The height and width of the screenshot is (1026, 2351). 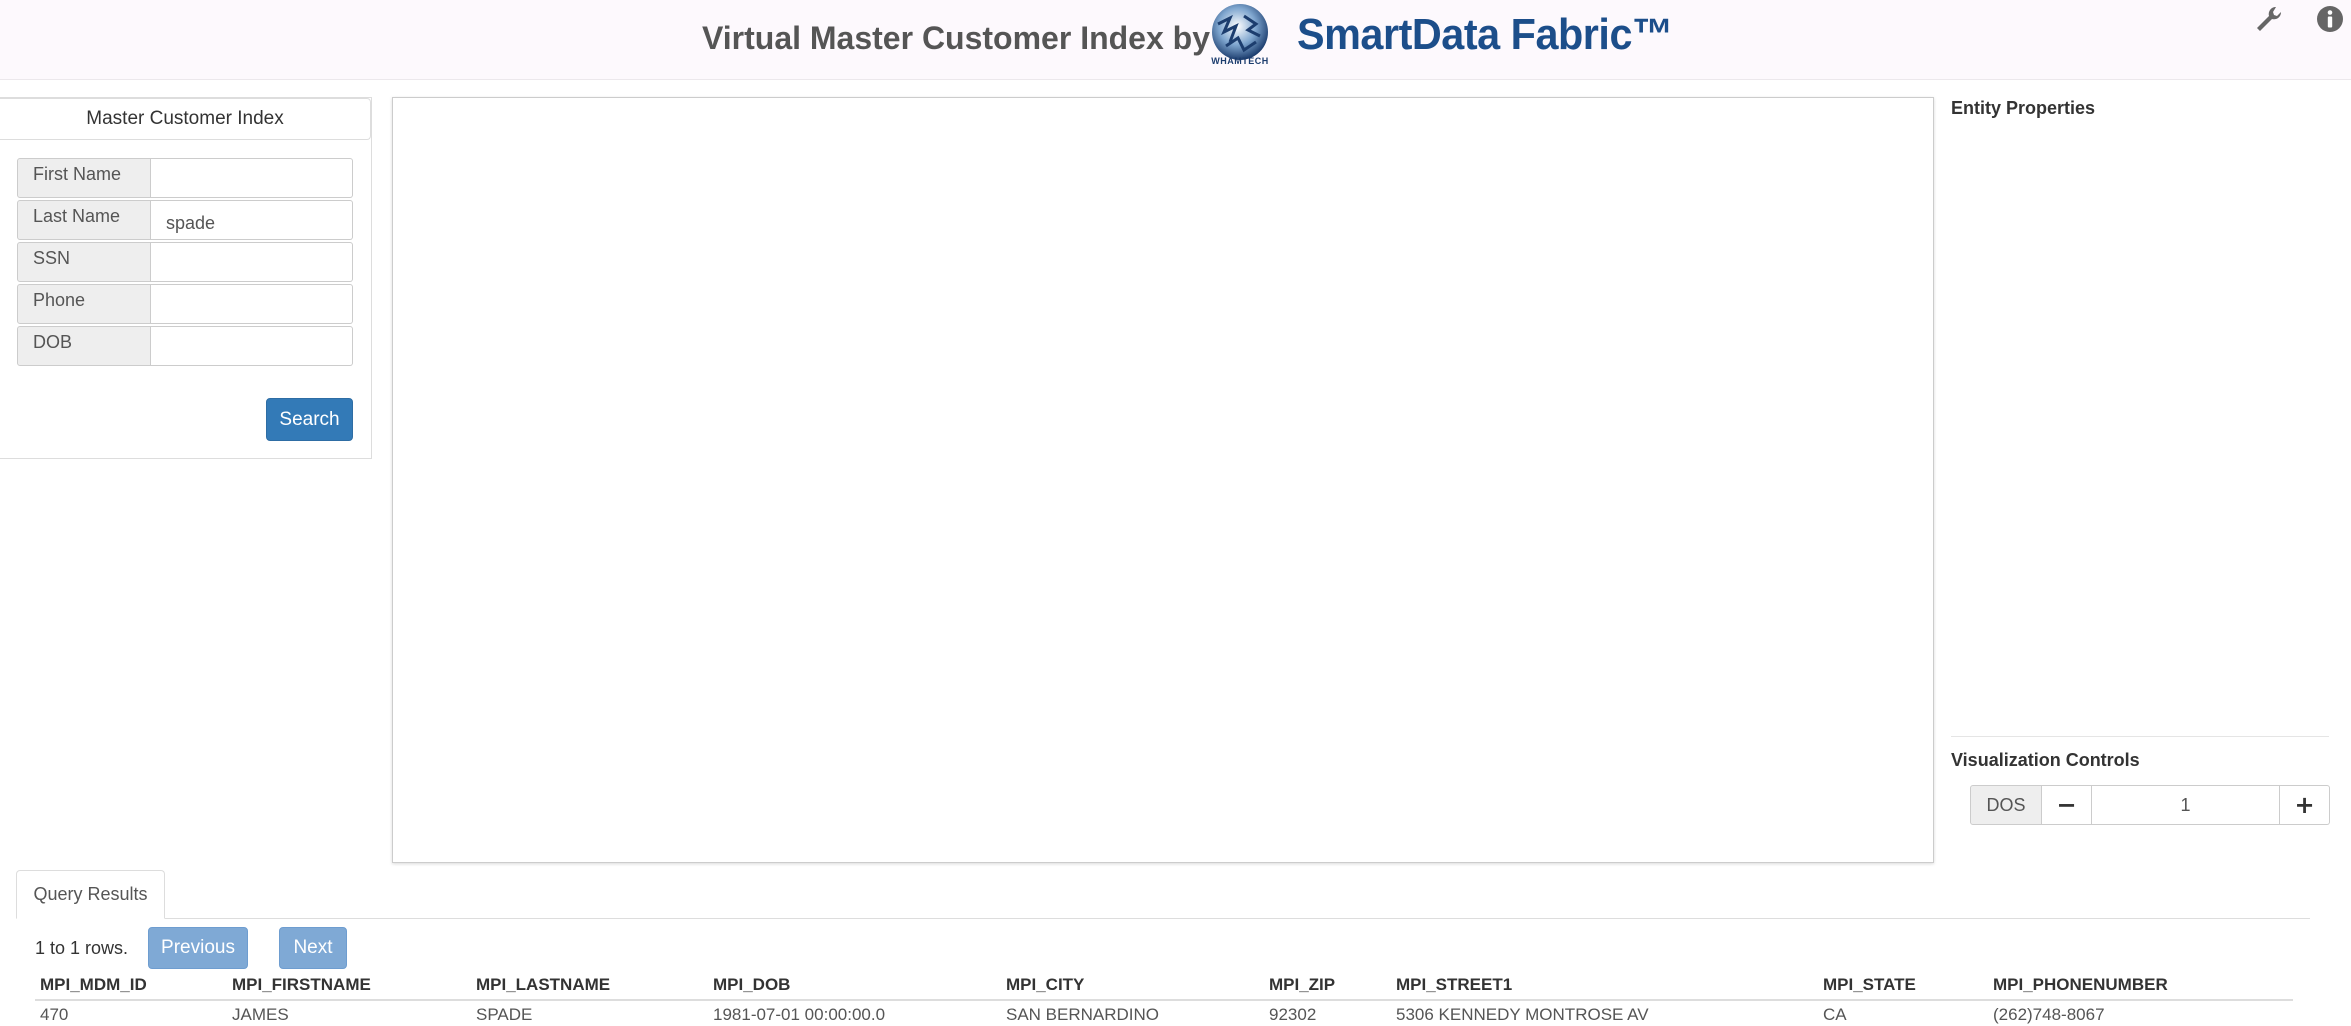 I want to click on panel-heading: Master Customer Index, so click(x=185, y=119).